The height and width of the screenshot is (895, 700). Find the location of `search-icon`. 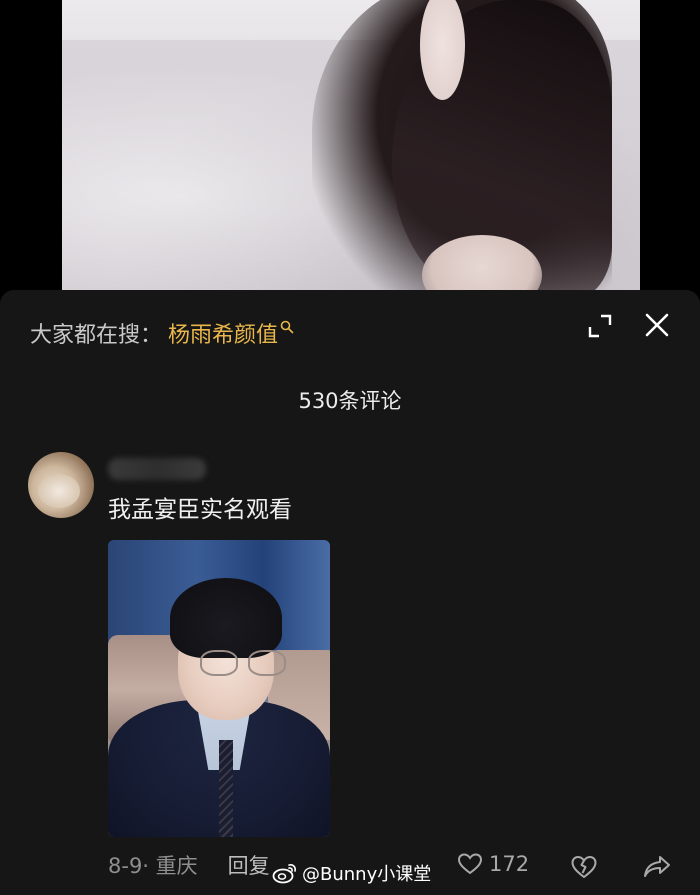

search-icon is located at coordinates (287, 327).